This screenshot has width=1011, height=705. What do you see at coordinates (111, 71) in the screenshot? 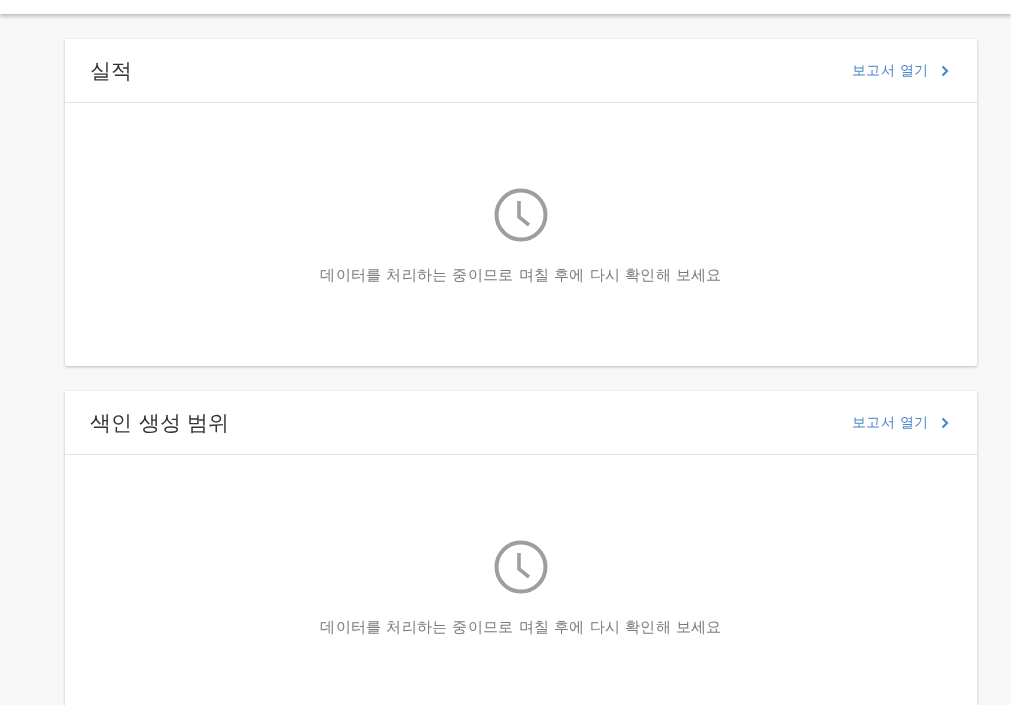
I see `card-title: 실적` at bounding box center [111, 71].